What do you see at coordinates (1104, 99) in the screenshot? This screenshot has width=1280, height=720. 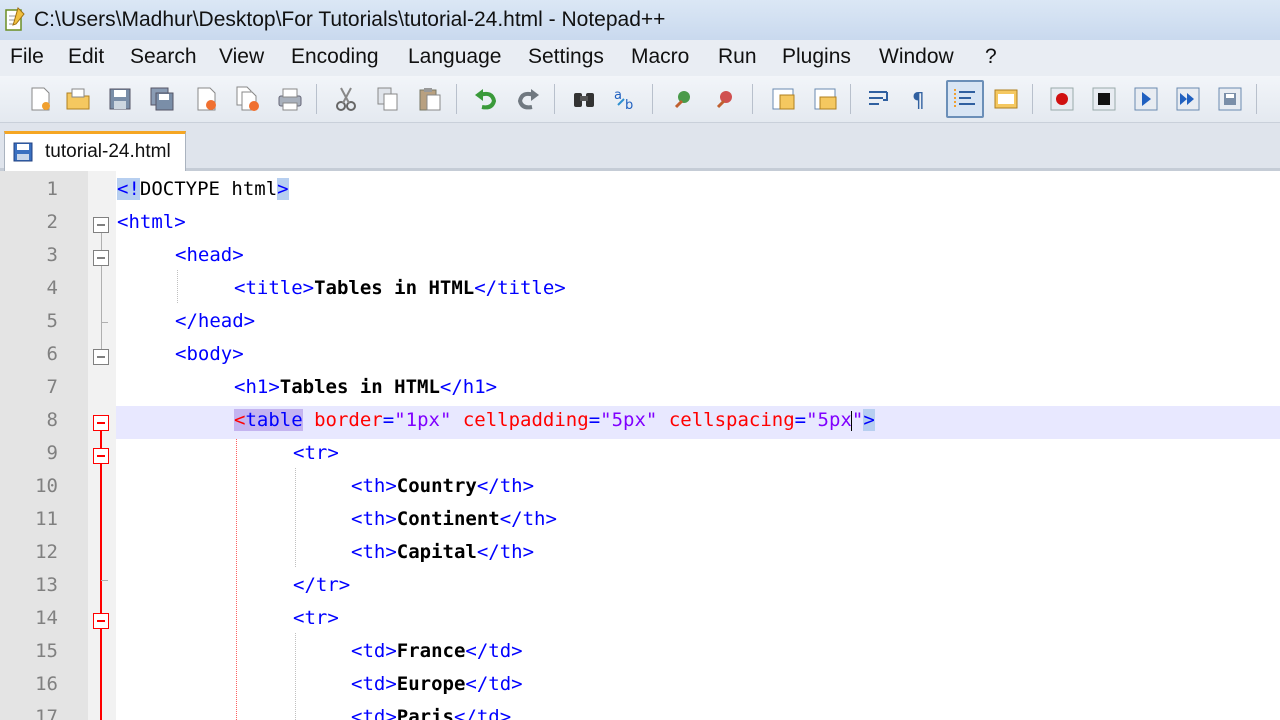 I see `stop-recording-icon` at bounding box center [1104, 99].